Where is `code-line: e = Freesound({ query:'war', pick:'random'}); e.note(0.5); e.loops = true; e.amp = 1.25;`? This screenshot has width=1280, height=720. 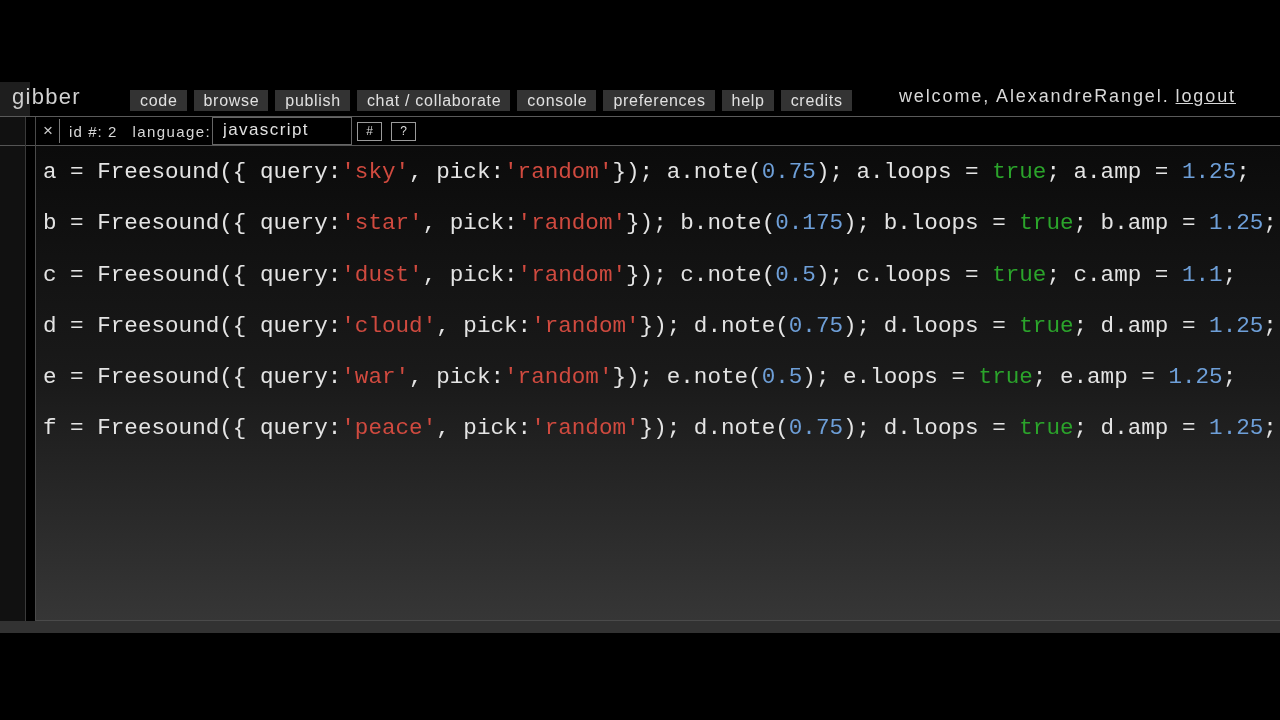
code-line: e = Freesound({ query:'war', pick:'random'}); e.note(0.5); e.loops = true; e.amp = 1.25; is located at coordinates (640, 378).